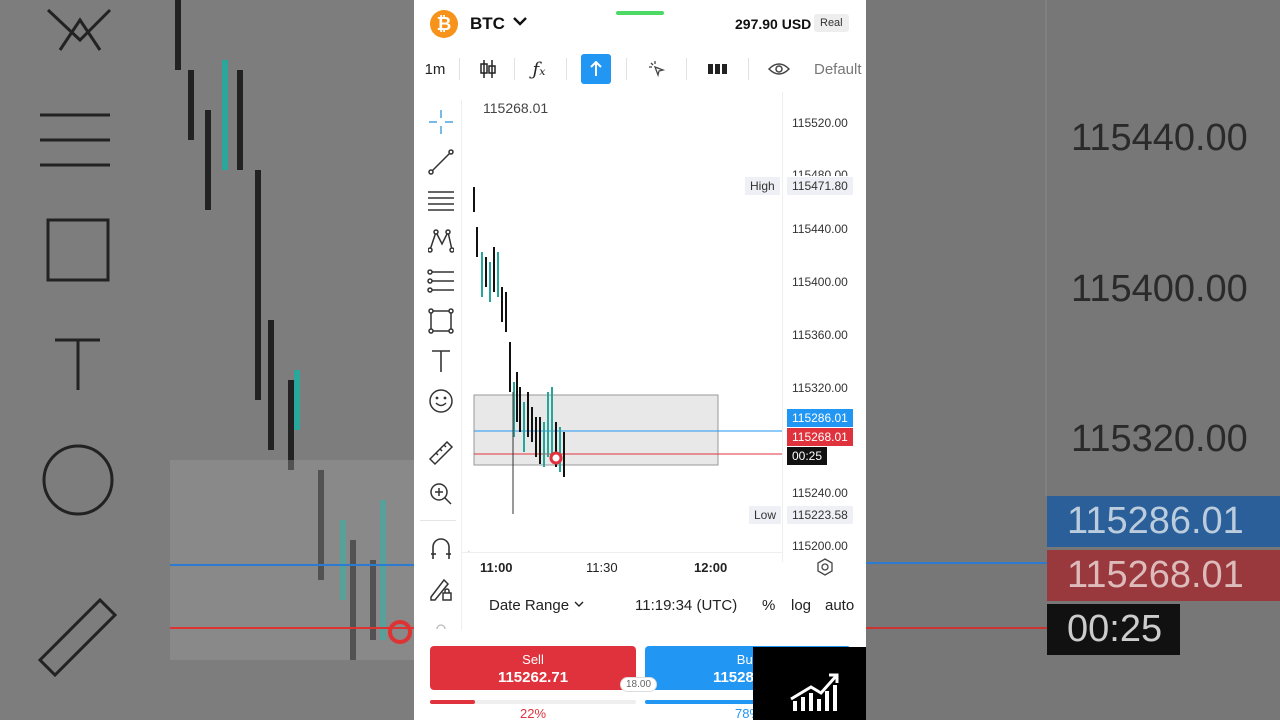 The image size is (1280, 720). I want to click on chart-toolbar: 1m ƒₓ Default, so click(640, 69).